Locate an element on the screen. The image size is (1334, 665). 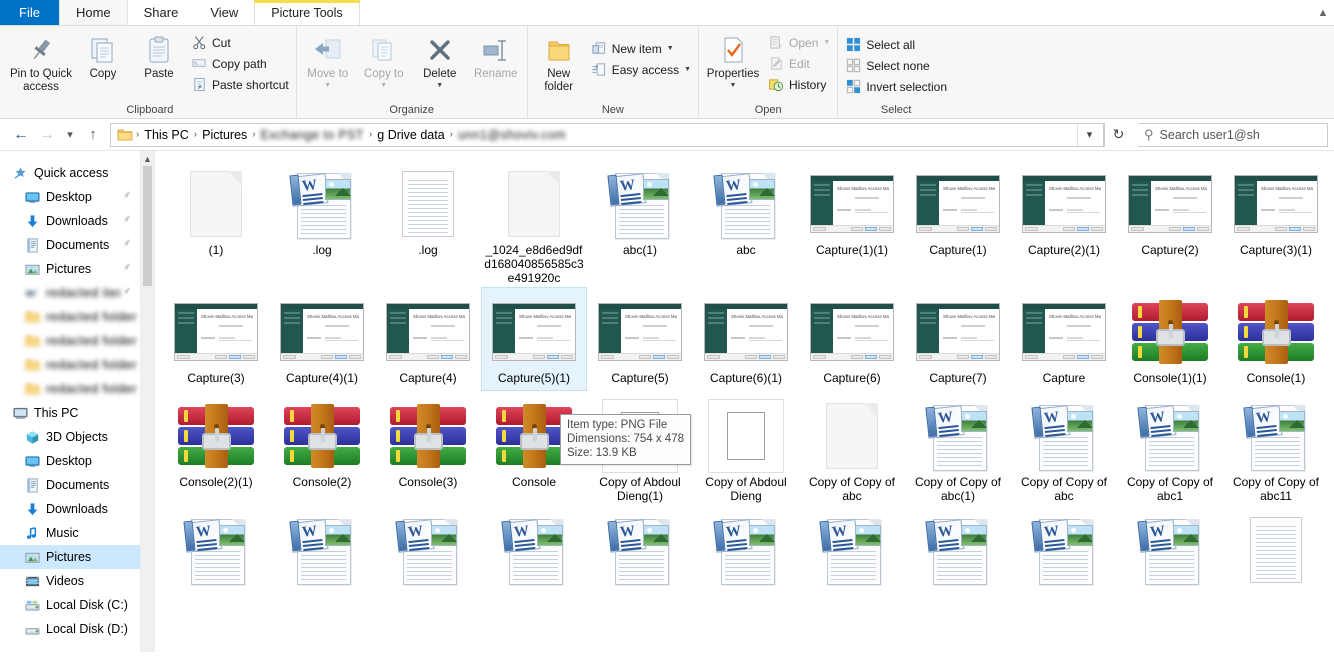
search-input: ⚲ Search user1@sh is located at coordinates (1233, 134).